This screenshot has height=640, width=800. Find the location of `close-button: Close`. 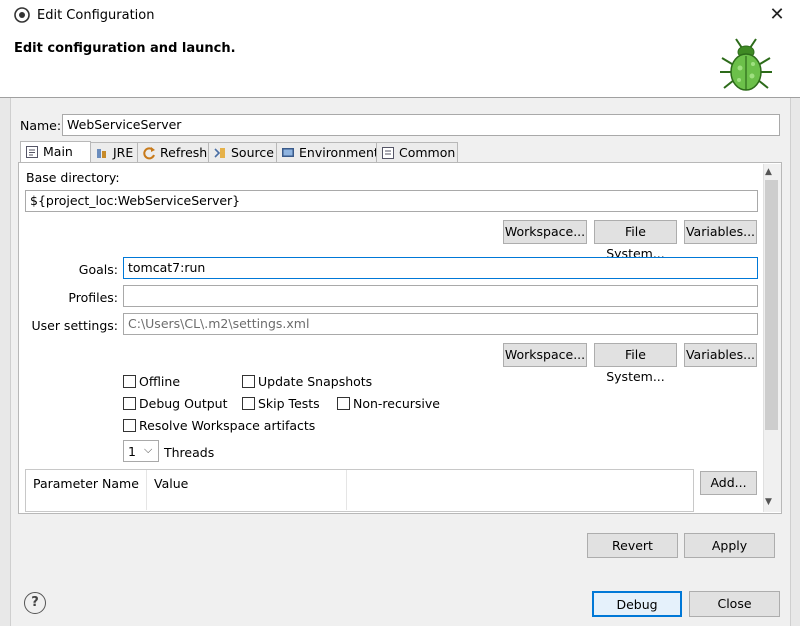

close-button: Close is located at coordinates (734, 604).